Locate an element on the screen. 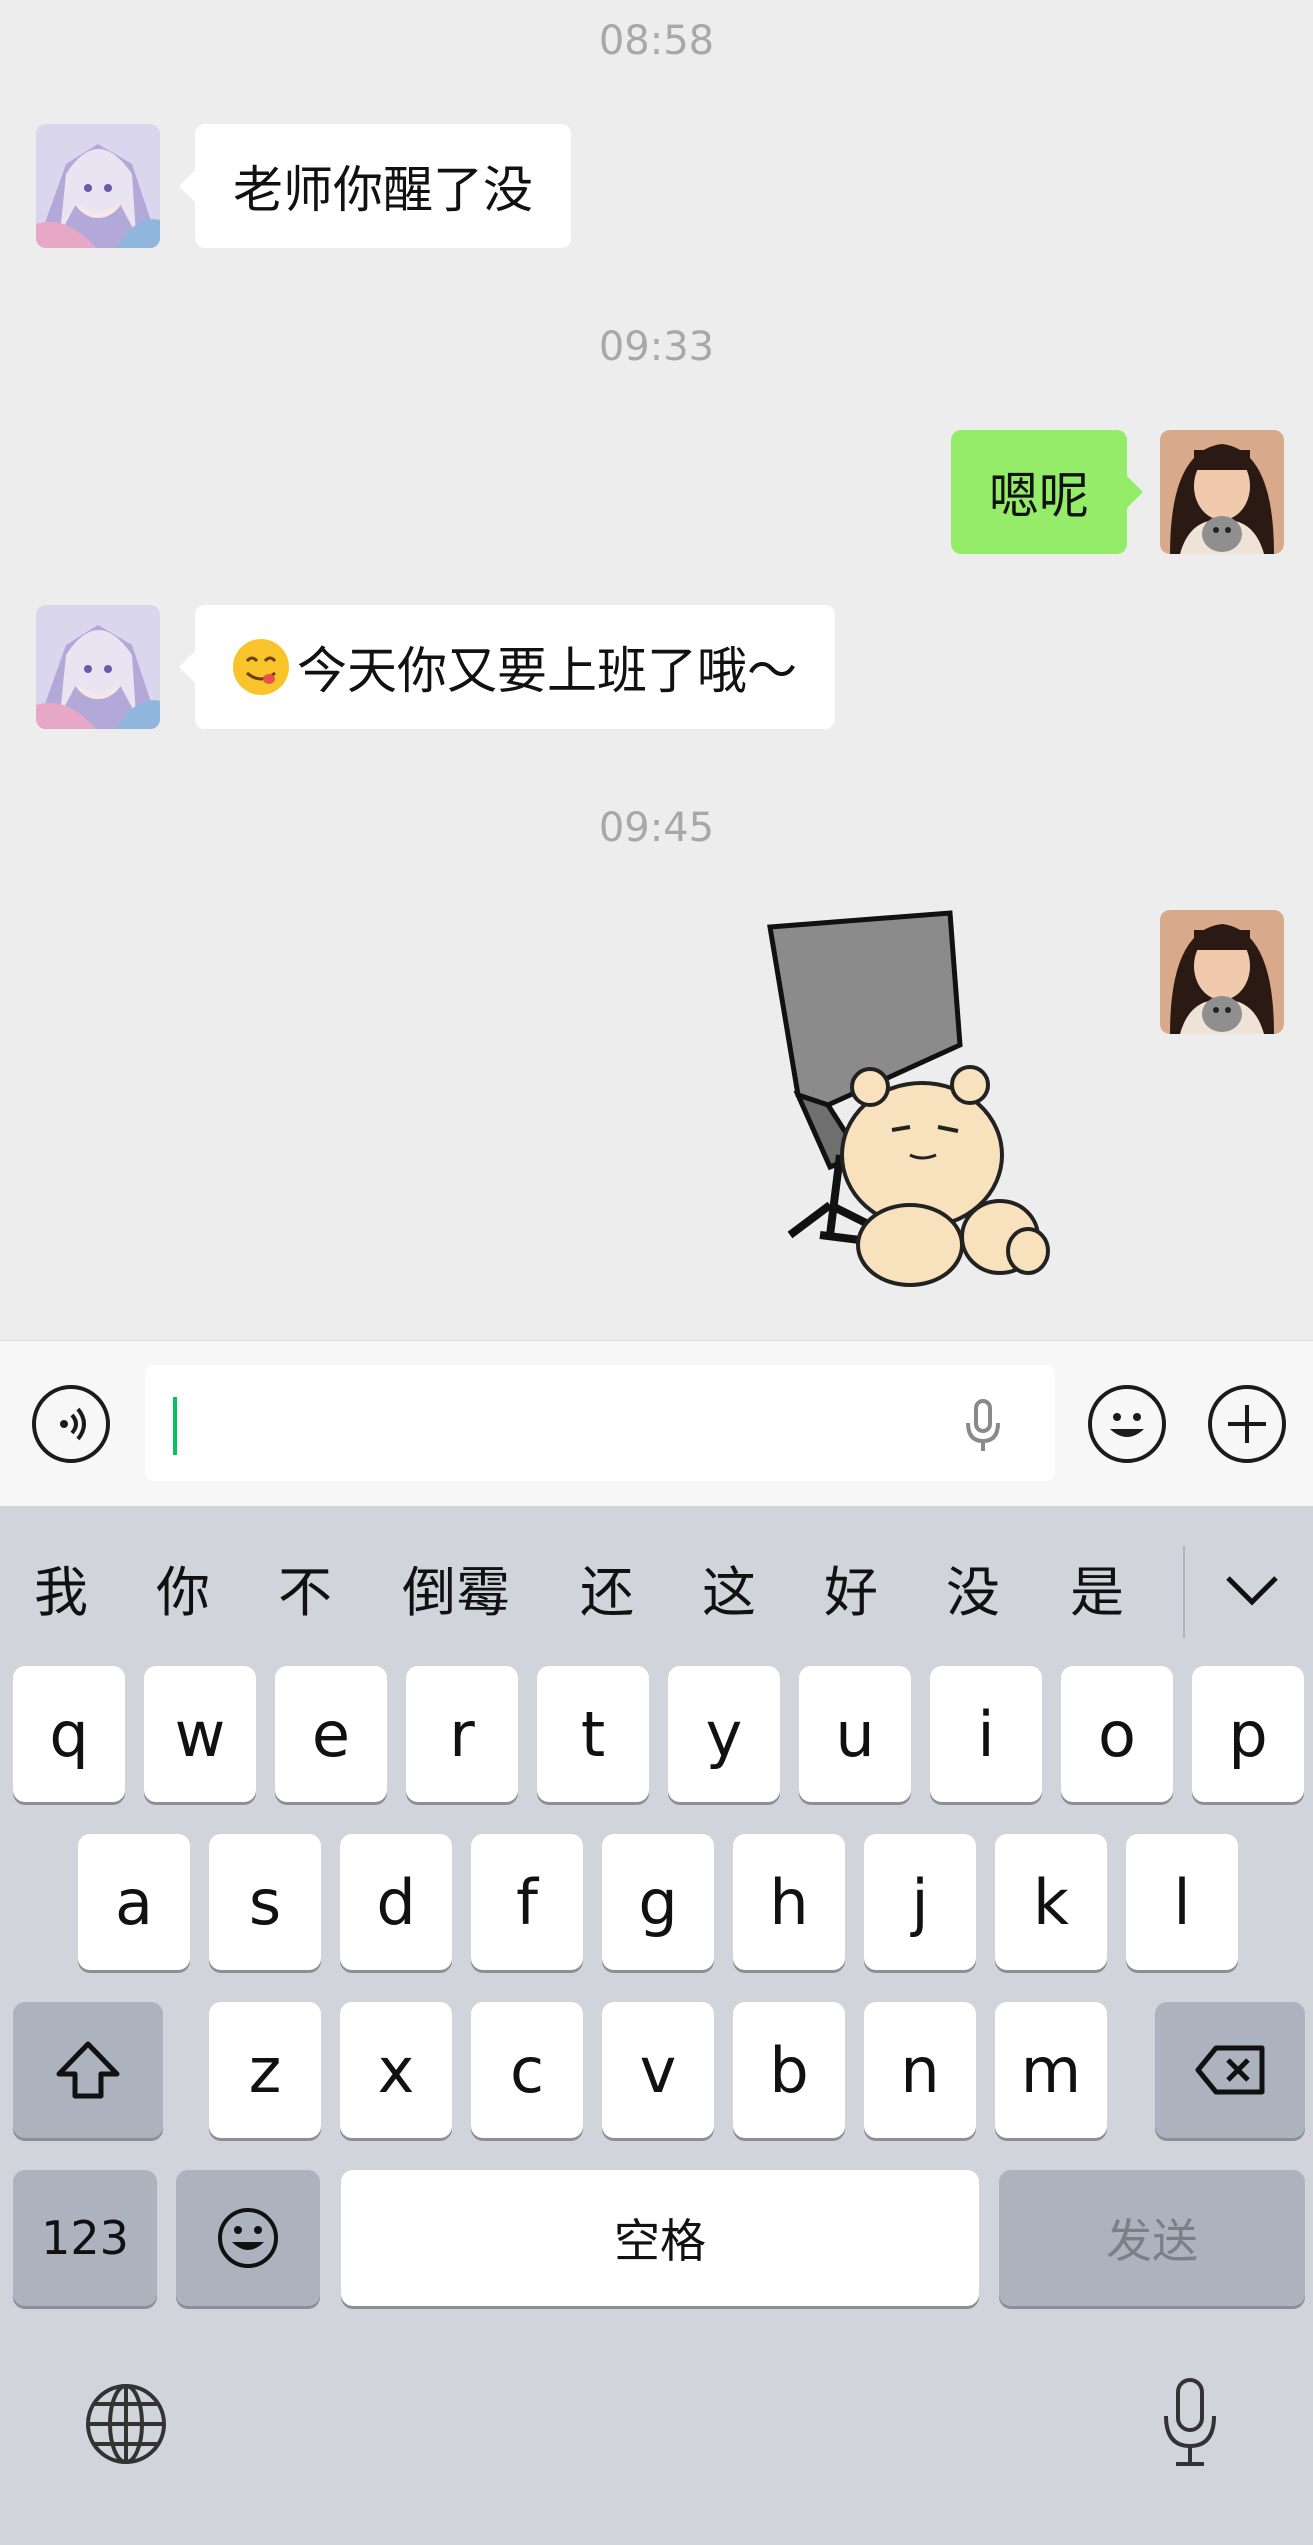  message-text: 老师你醒了没 is located at coordinates (383, 190).